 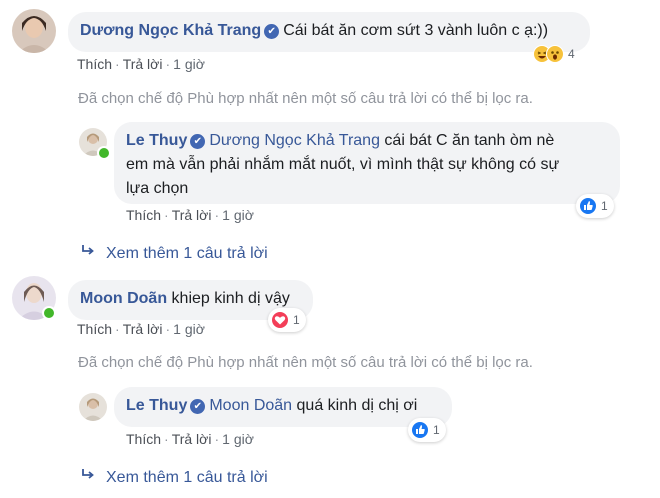 I want to click on reply-text-line: lựa chọn, so click(x=157, y=188).